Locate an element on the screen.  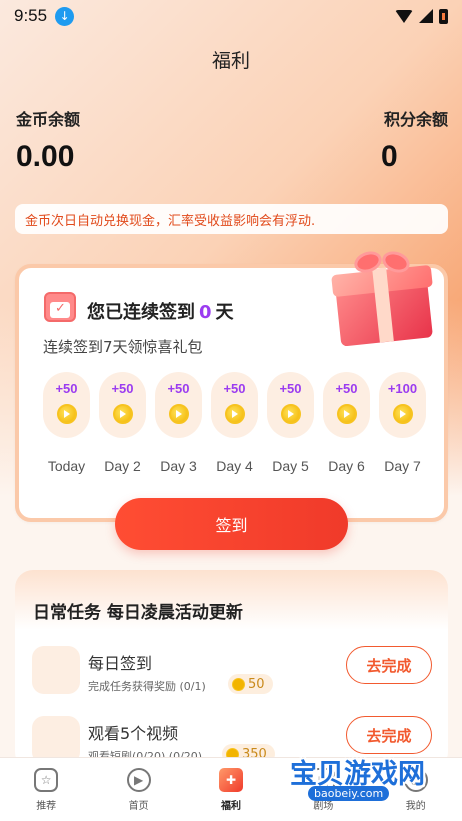
nav-label: 推荐 is located at coordinates (46, 806).